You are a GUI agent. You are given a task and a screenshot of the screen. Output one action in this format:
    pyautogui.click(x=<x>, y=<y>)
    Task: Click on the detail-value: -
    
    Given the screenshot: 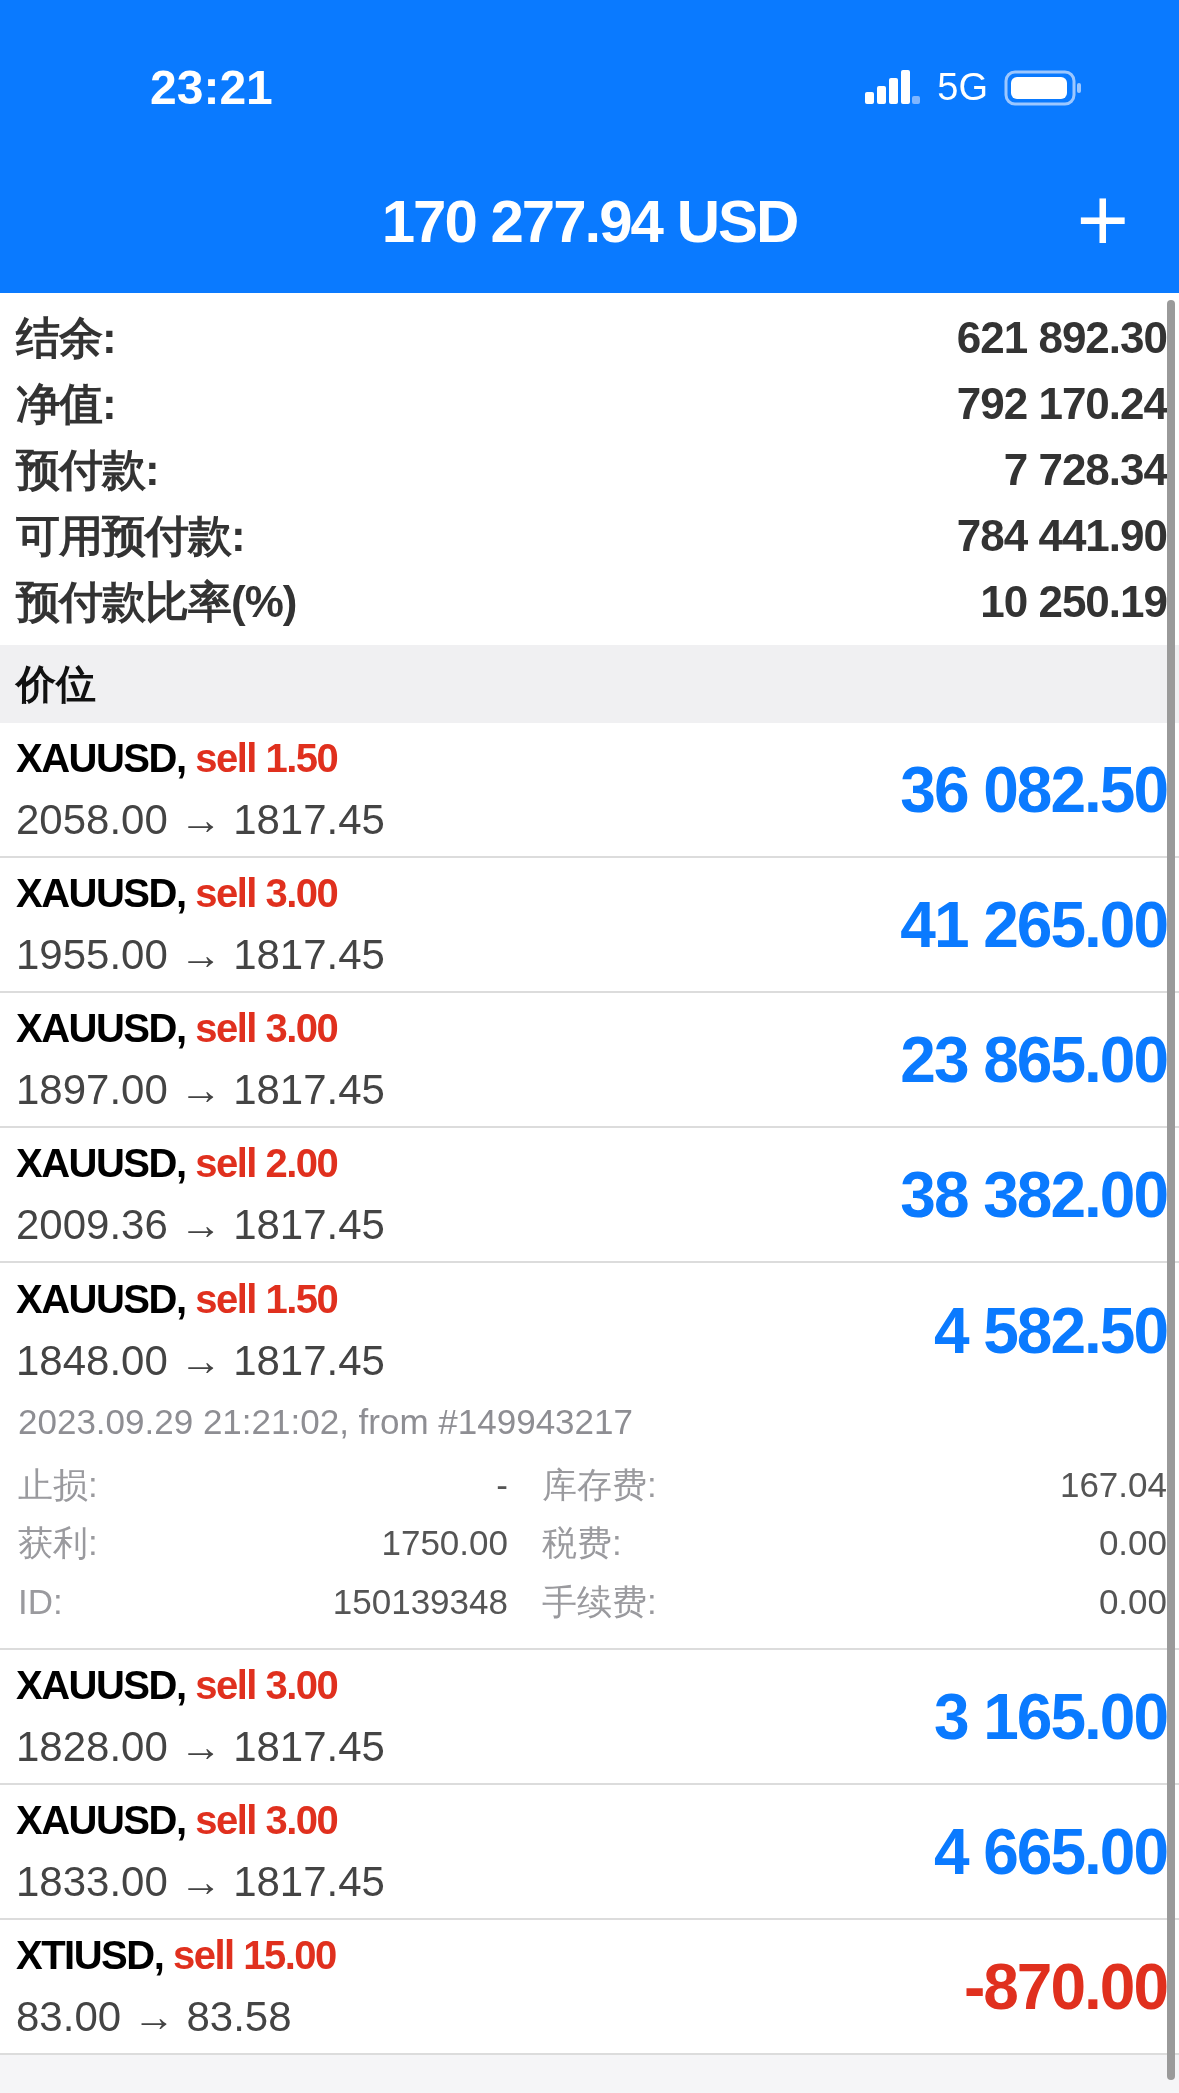 What is the action you would take?
    pyautogui.click(x=502, y=1484)
    